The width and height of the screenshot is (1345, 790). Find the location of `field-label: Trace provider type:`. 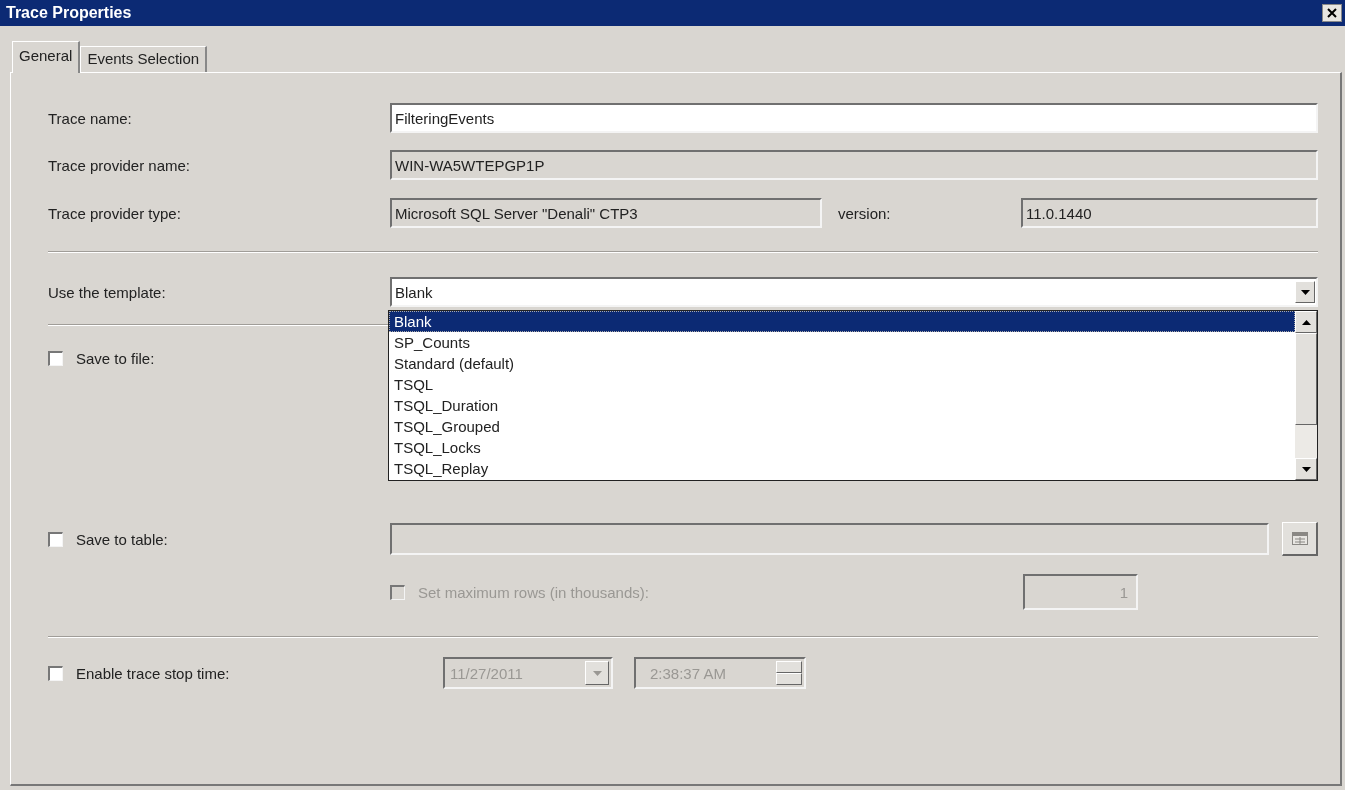

field-label: Trace provider type: is located at coordinates (115, 213).